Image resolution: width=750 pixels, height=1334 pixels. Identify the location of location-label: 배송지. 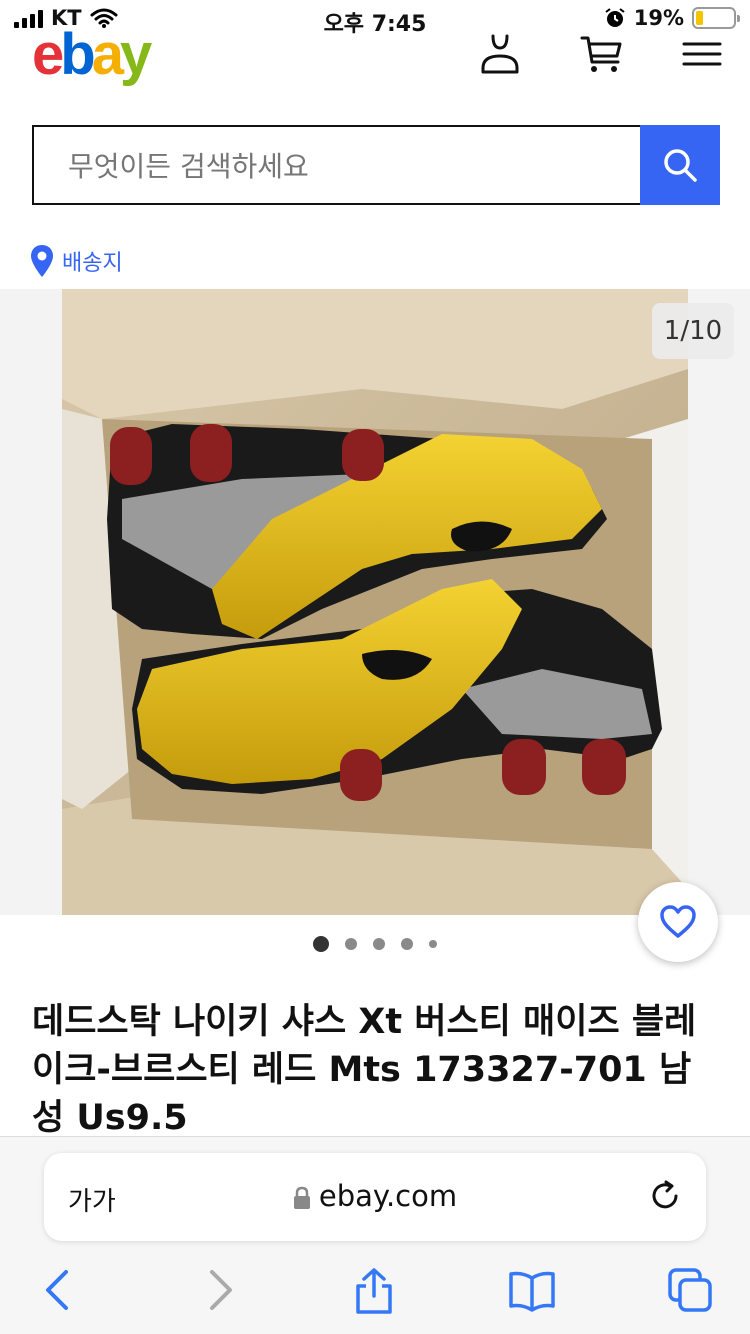
(92, 263).